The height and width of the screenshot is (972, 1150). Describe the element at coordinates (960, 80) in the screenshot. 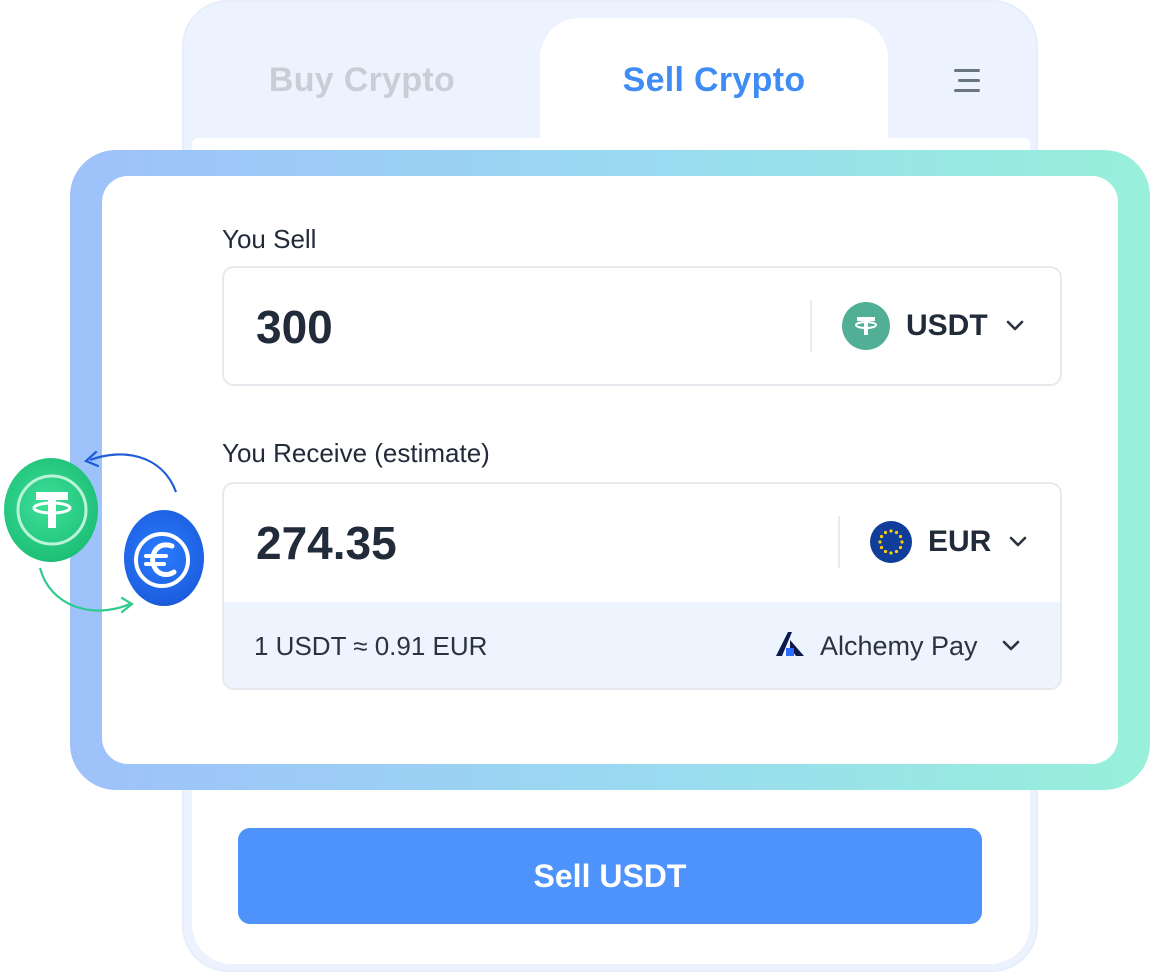

I see `menu-icon` at that location.